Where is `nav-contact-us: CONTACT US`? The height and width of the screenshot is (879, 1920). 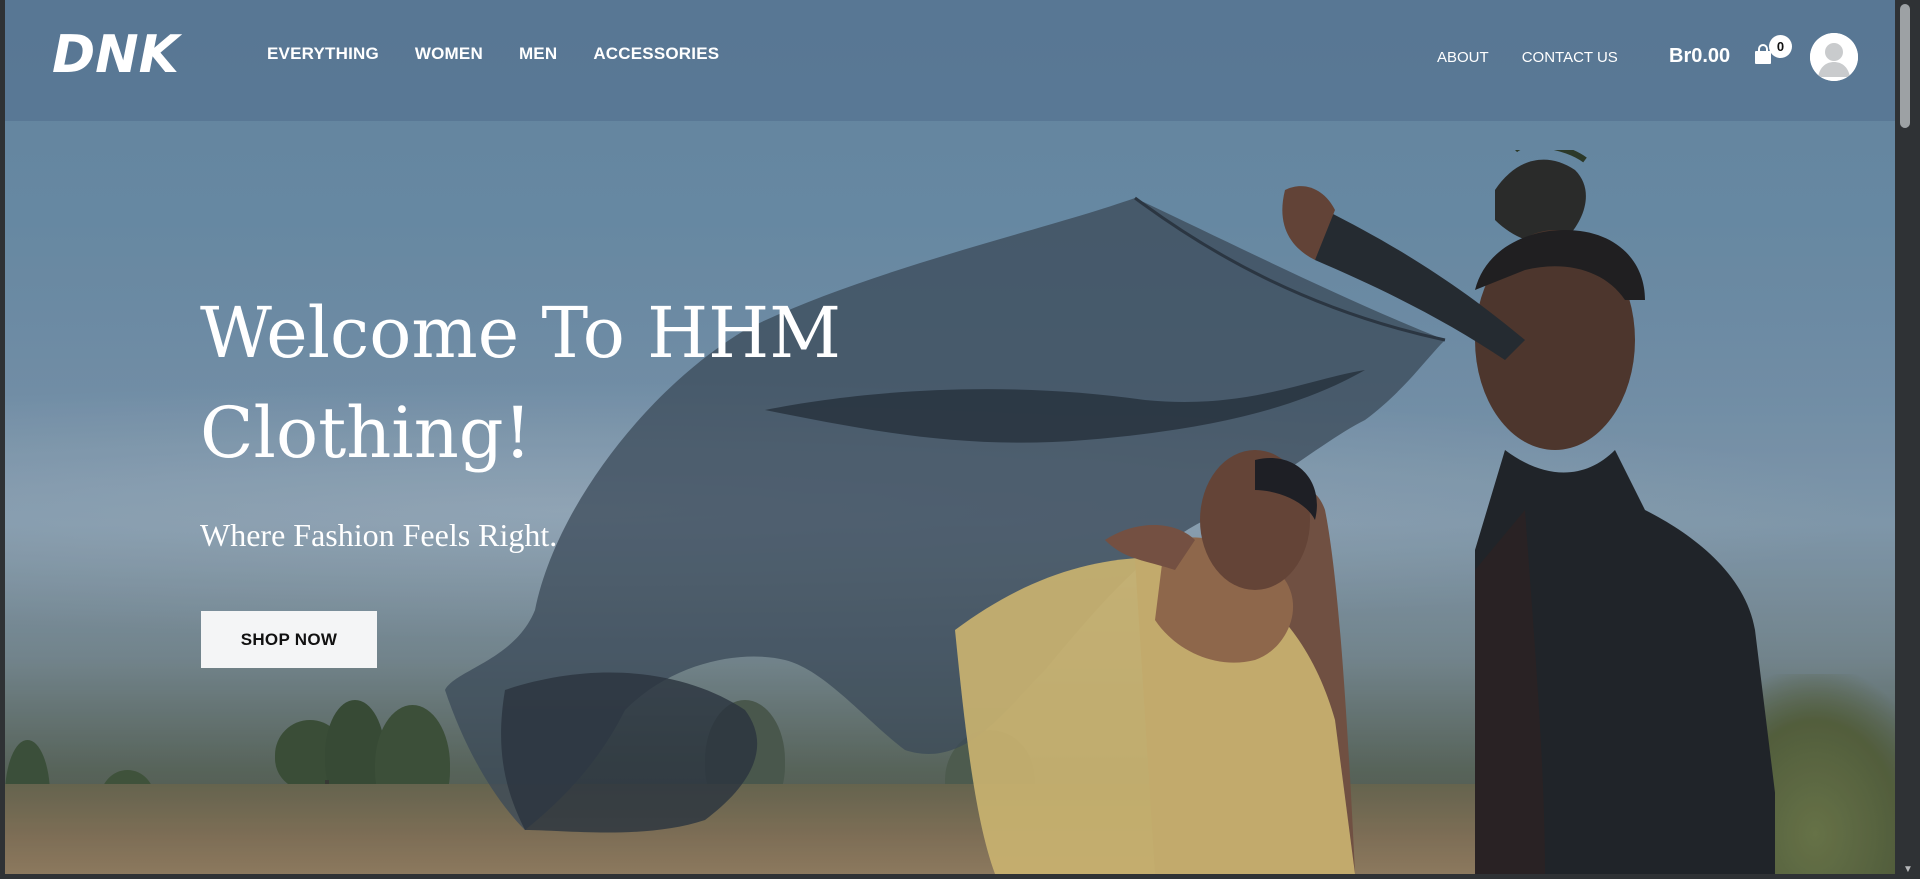 nav-contact-us: CONTACT US is located at coordinates (1570, 57).